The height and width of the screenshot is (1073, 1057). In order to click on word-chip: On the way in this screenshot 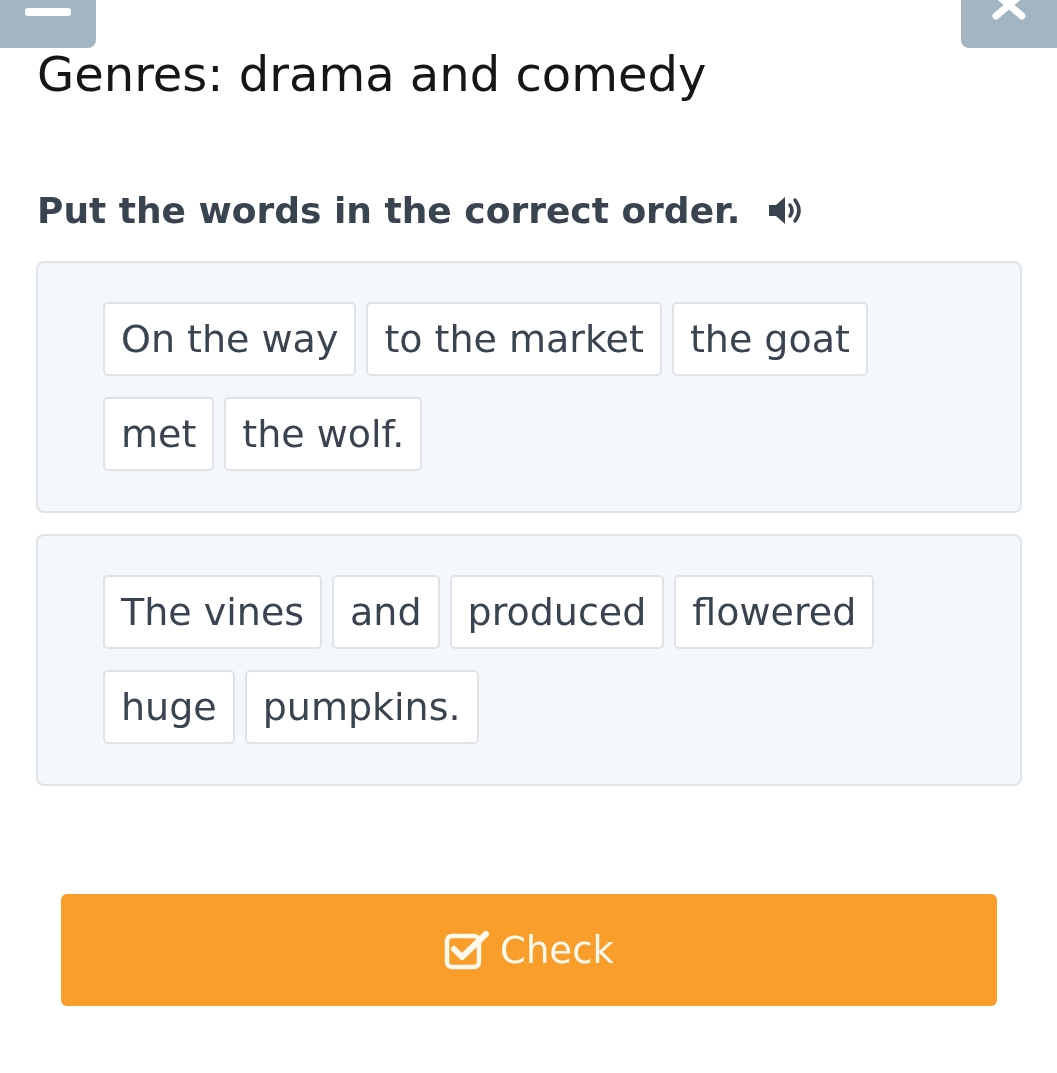, I will do `click(230, 339)`.